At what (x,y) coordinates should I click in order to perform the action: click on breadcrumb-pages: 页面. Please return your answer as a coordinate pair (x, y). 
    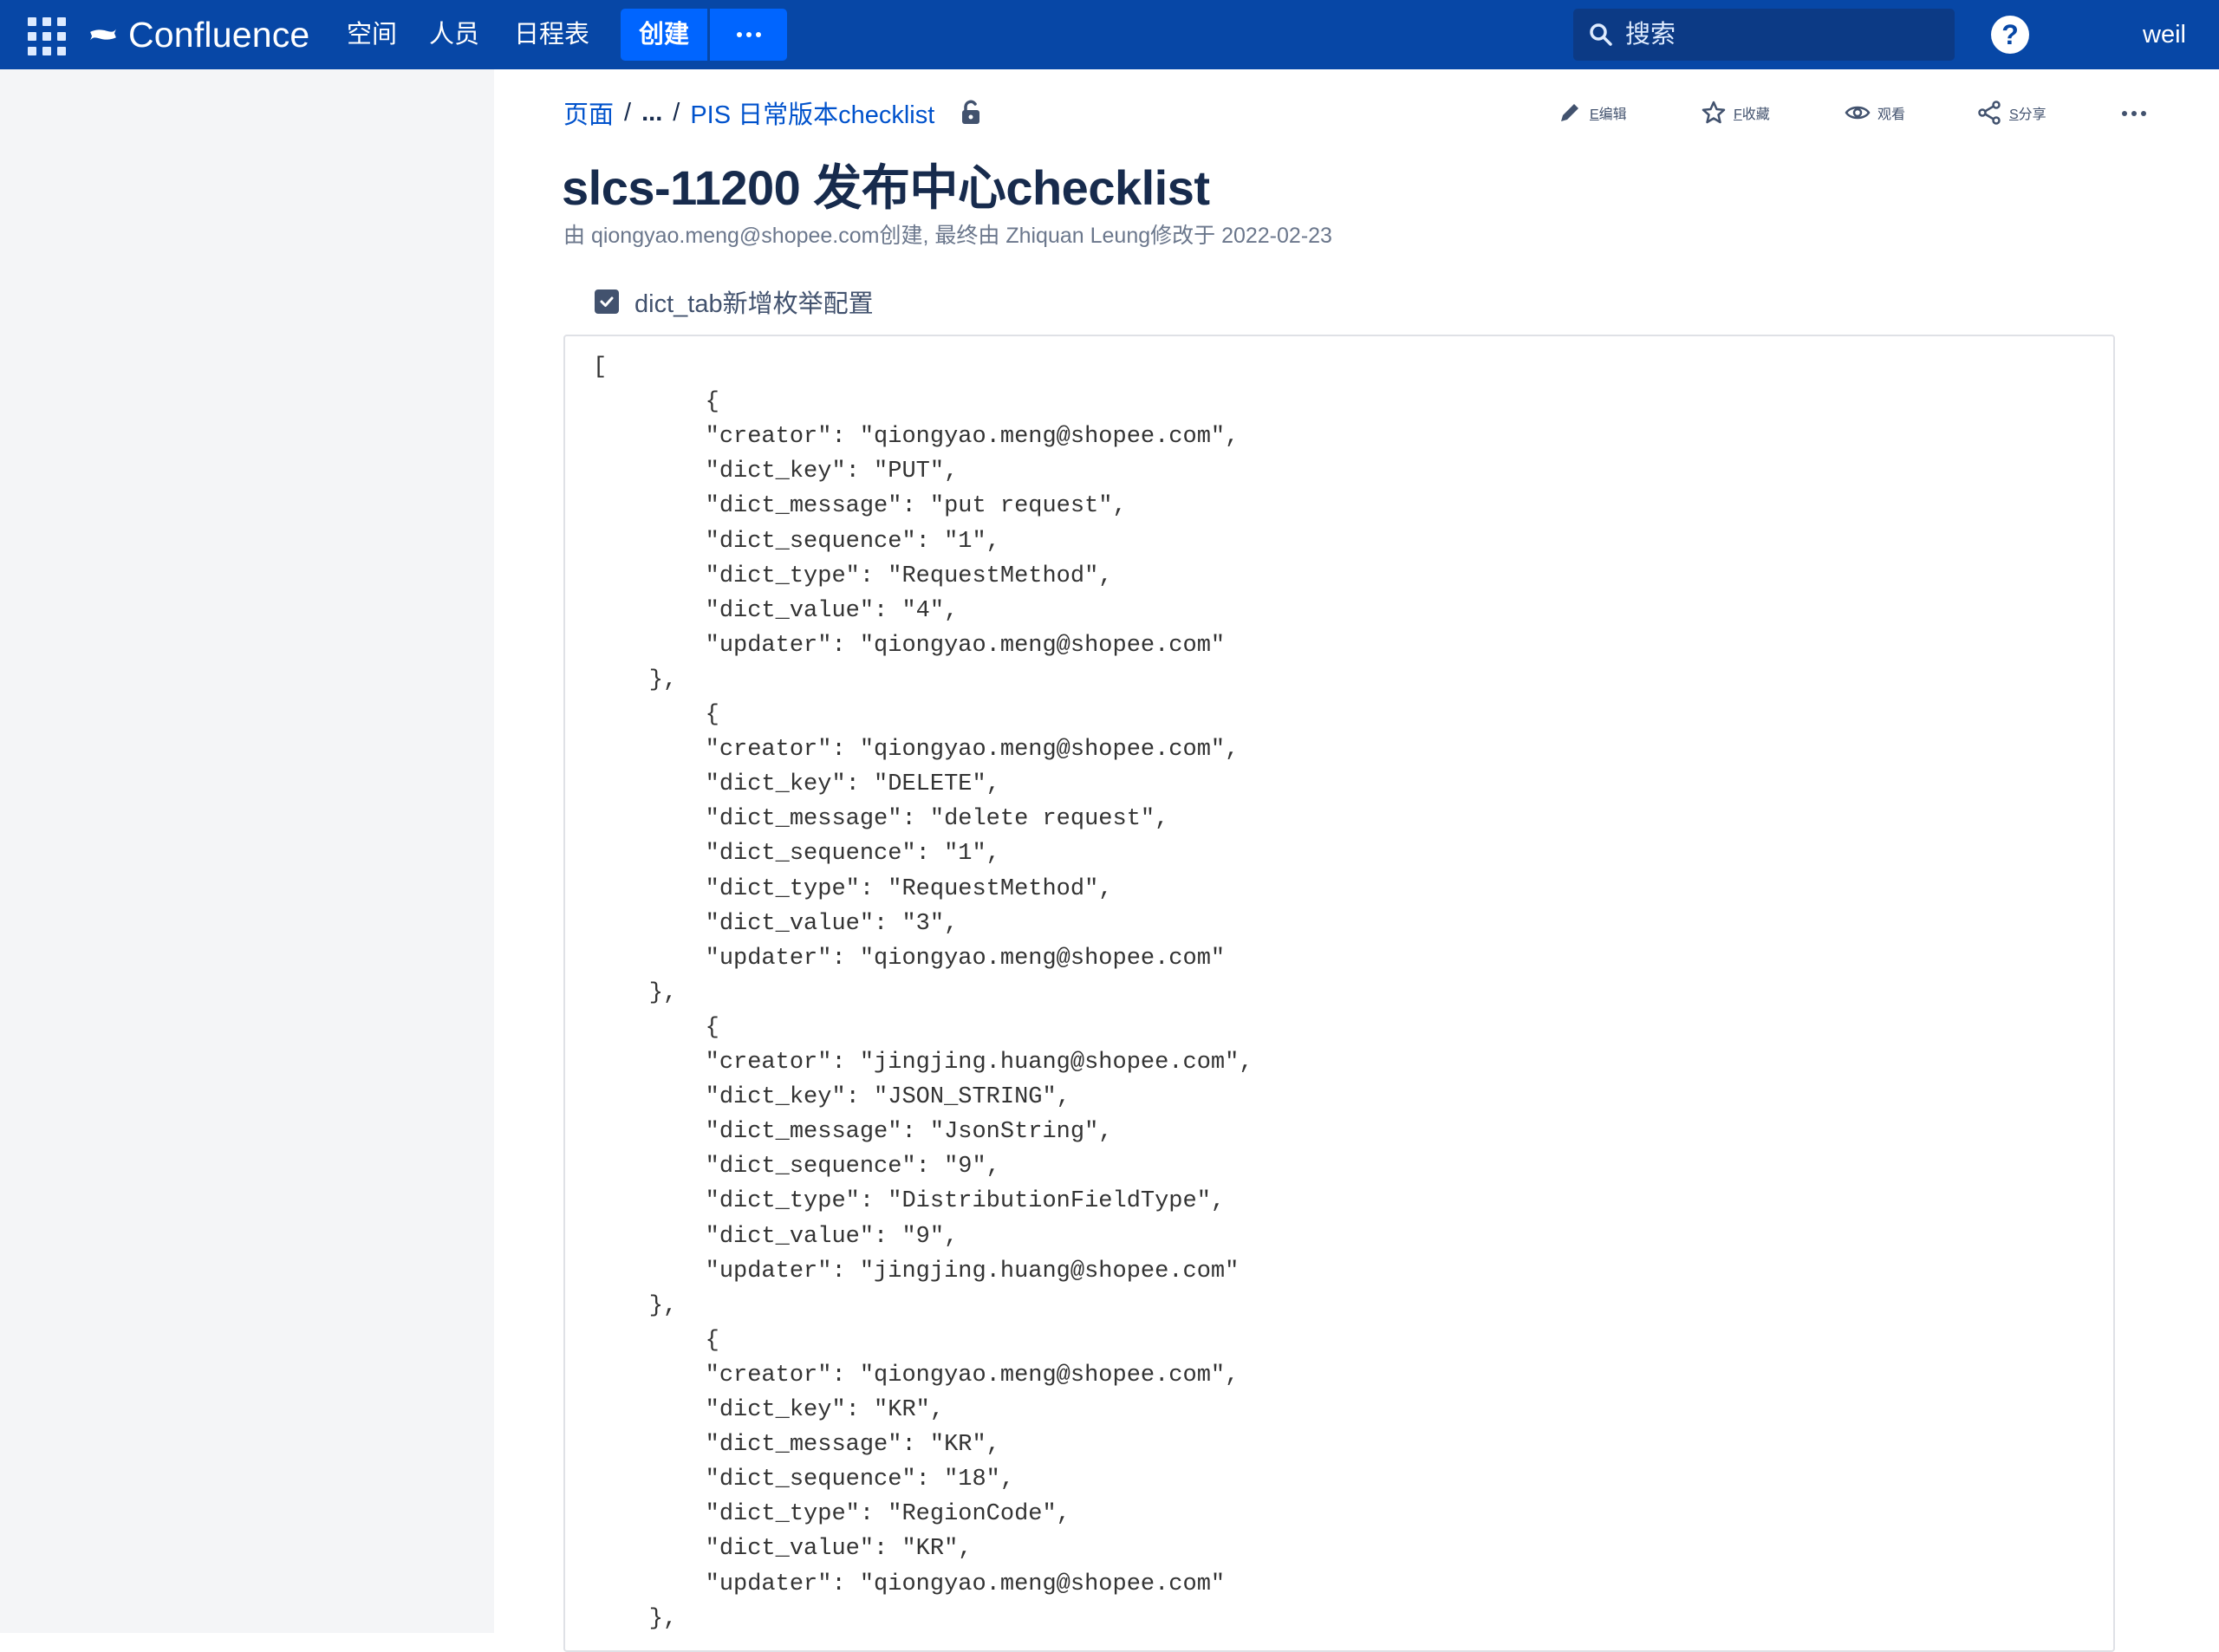
    Looking at the image, I should click on (588, 112).